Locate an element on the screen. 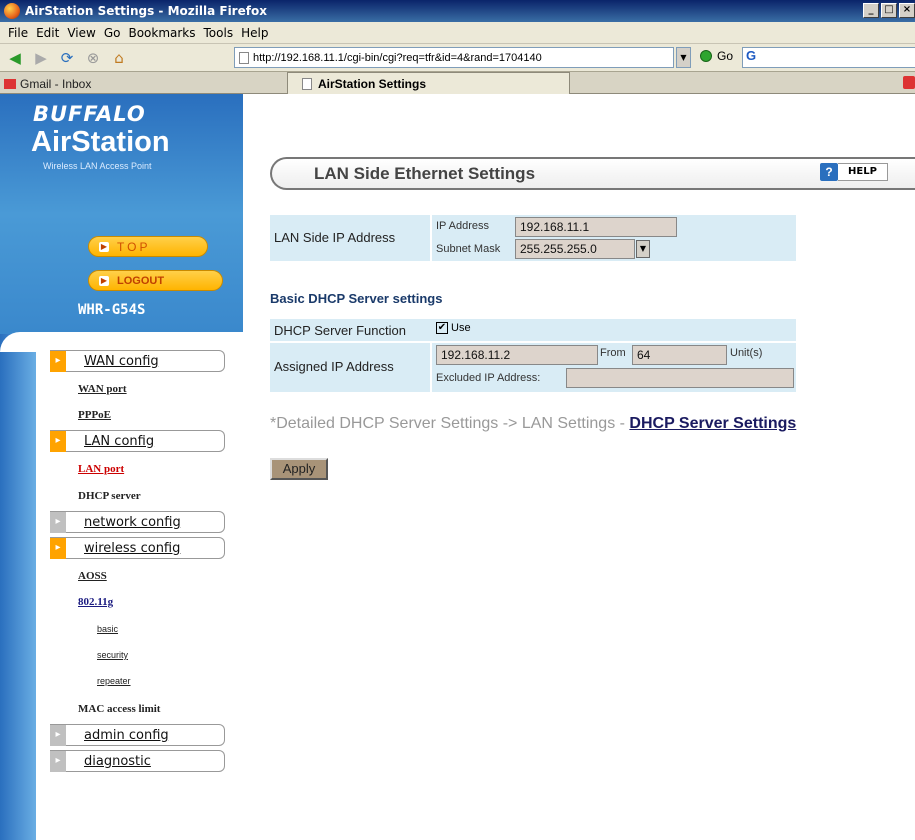  product-logo: AirStation is located at coordinates (100, 142).